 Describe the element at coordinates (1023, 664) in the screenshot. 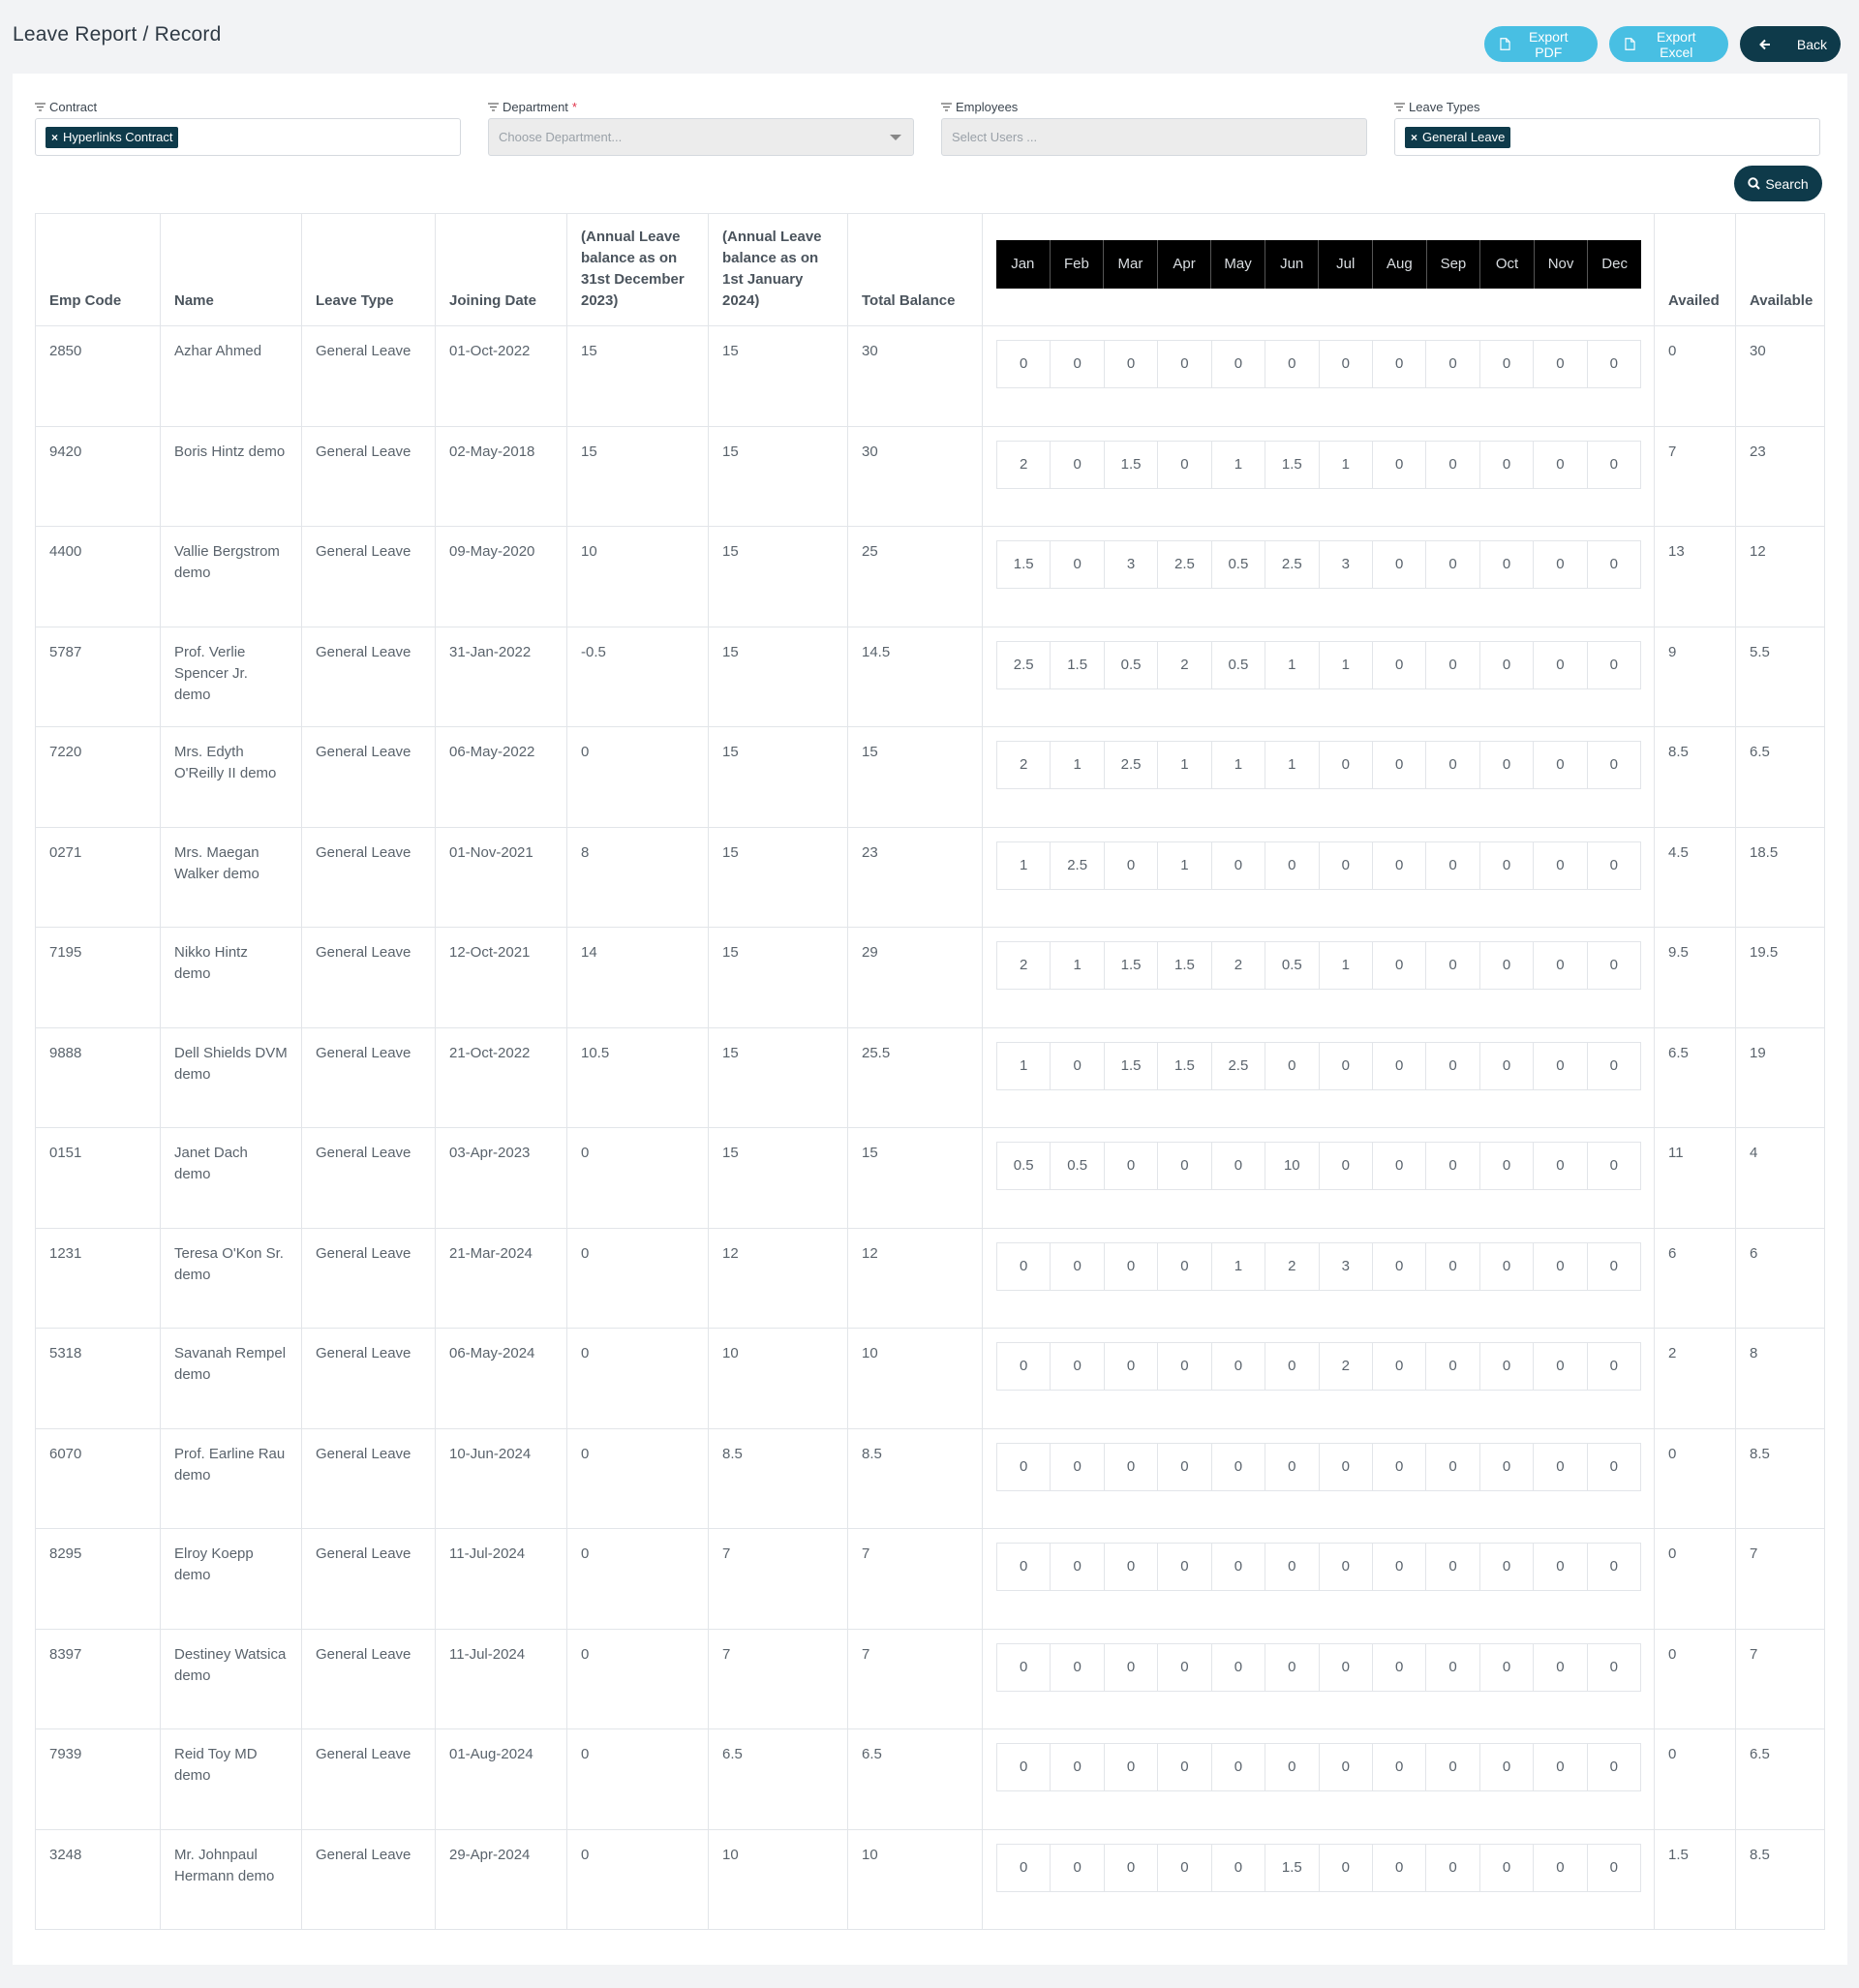

I see `month-value-jan: 2.5` at that location.